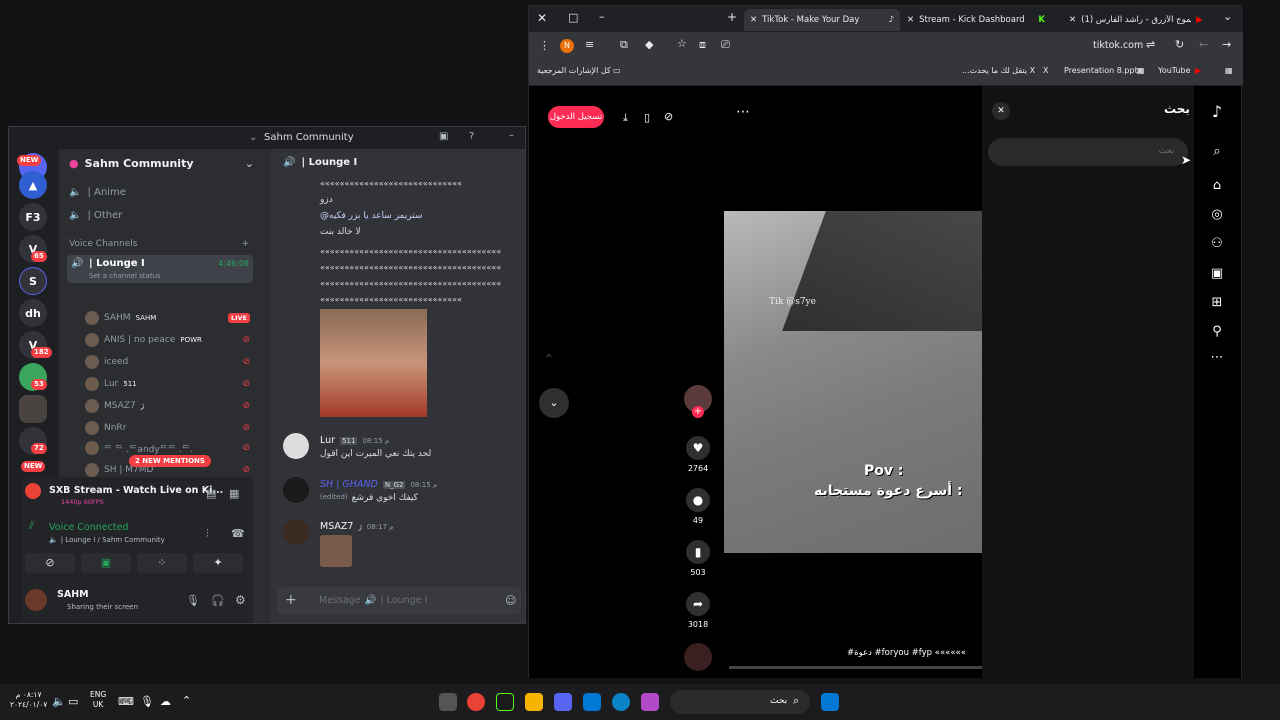 The width and height of the screenshot is (1280, 720). What do you see at coordinates (167, 318) in the screenshot?
I see `voice-user: SAHM SAHM LIVE` at bounding box center [167, 318].